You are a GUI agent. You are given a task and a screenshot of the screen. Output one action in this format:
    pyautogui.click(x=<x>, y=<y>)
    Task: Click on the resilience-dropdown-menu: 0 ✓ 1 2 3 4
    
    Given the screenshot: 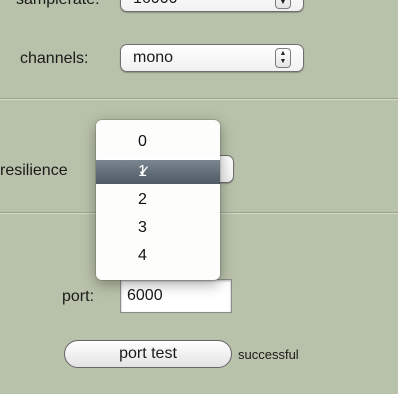 What is the action you would take?
    pyautogui.click(x=158, y=200)
    